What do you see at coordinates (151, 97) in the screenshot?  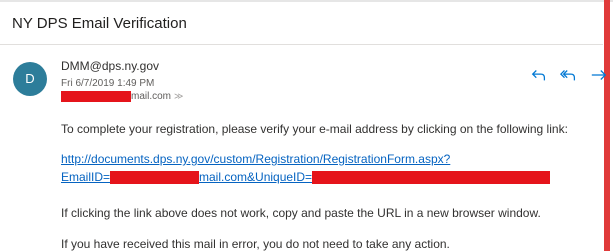 I see `recipient-domain: mail.com` at bounding box center [151, 97].